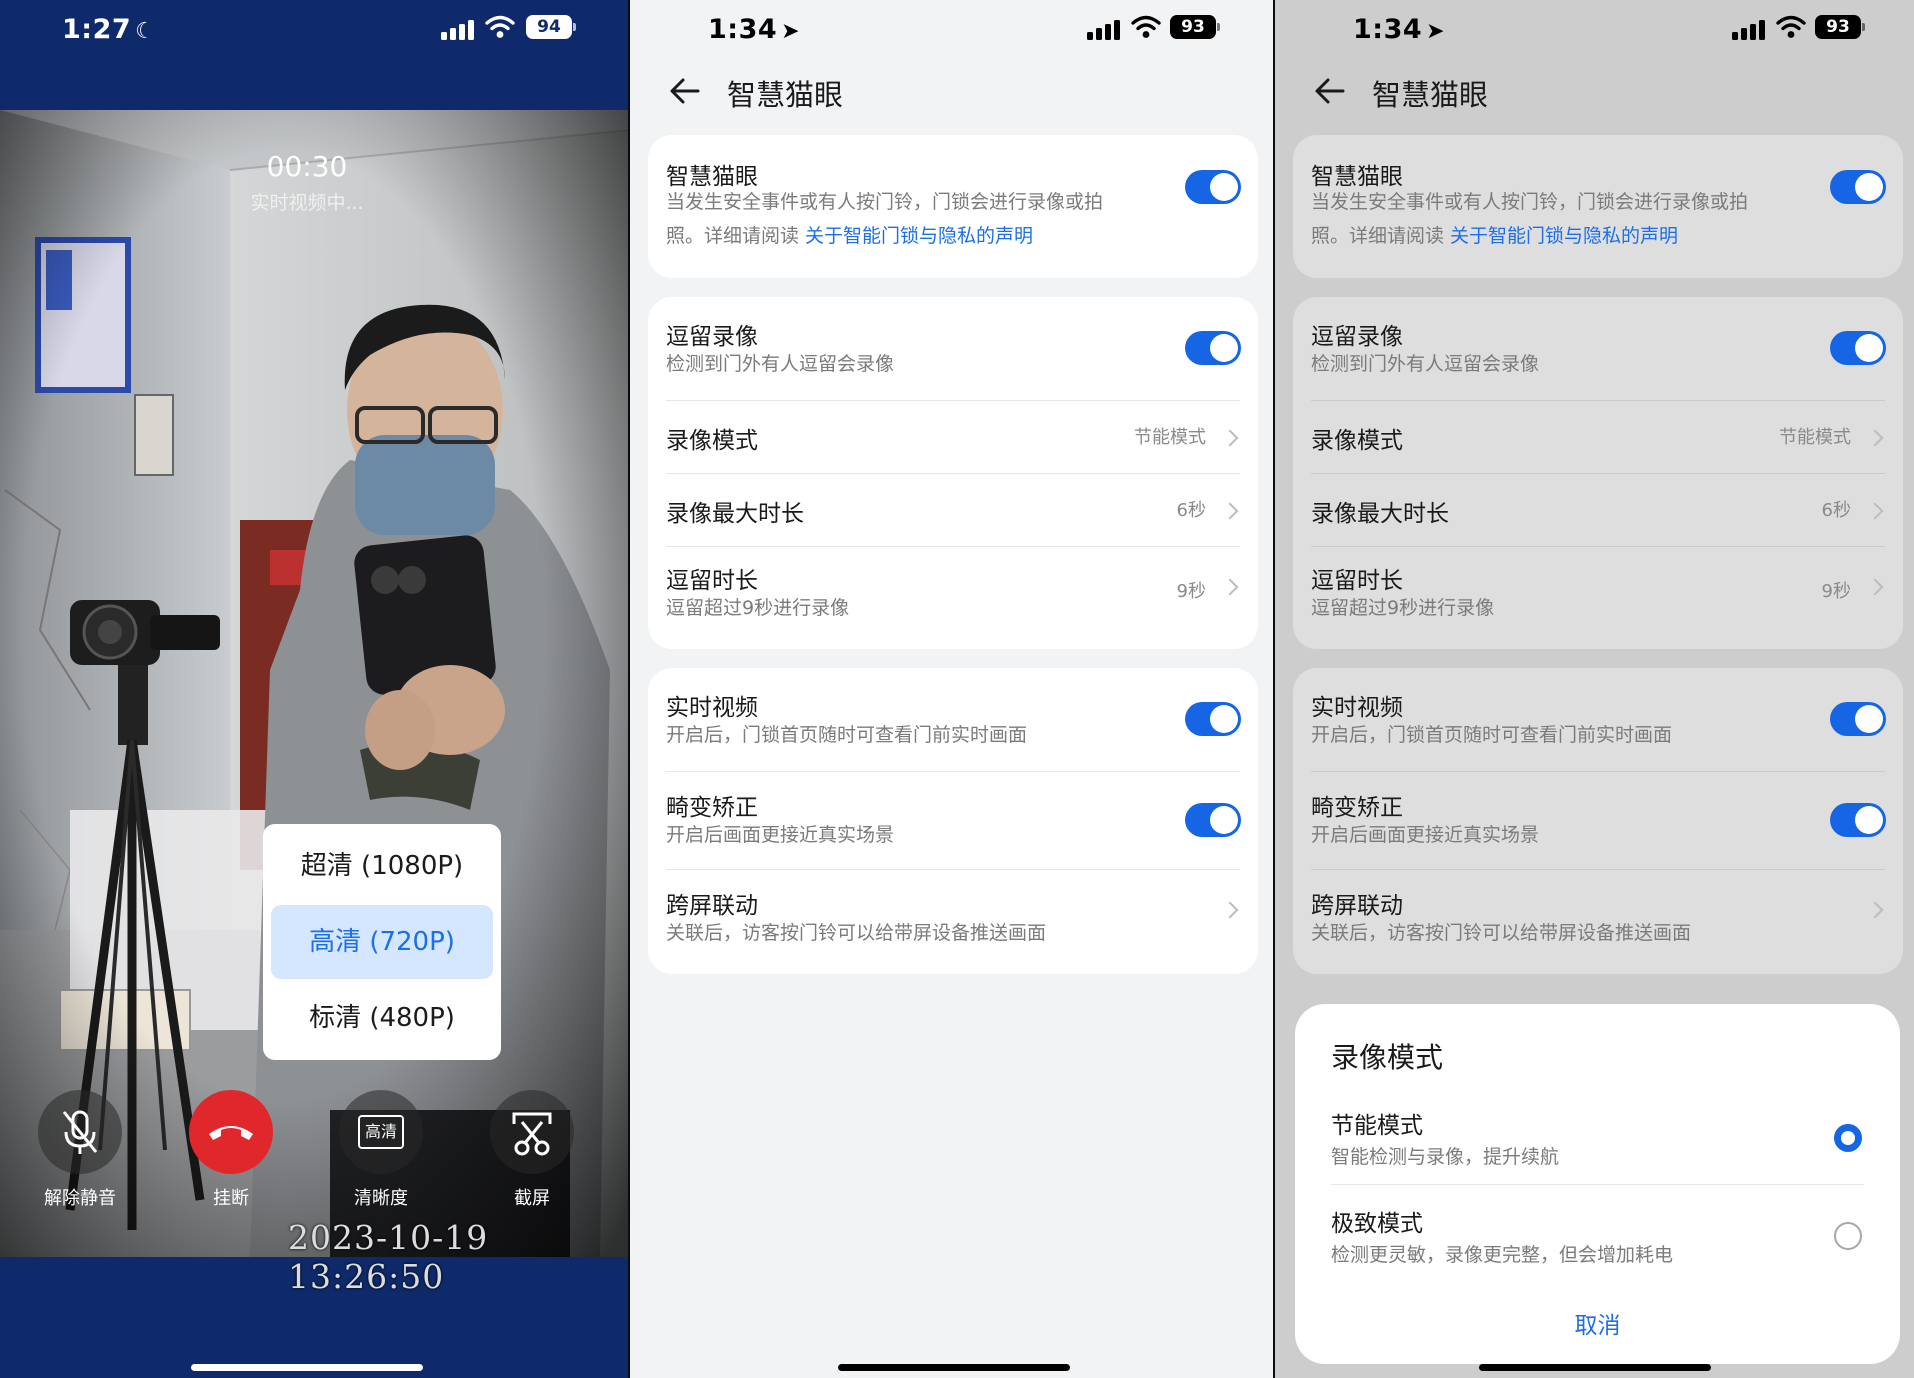  Describe the element at coordinates (1848, 1138) in the screenshot. I see `radio-selected` at that location.